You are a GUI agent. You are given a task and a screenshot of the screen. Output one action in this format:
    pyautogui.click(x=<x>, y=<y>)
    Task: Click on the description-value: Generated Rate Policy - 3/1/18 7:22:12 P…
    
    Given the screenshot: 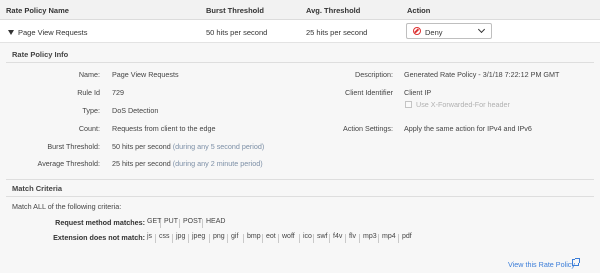 What is the action you would take?
    pyautogui.click(x=482, y=74)
    